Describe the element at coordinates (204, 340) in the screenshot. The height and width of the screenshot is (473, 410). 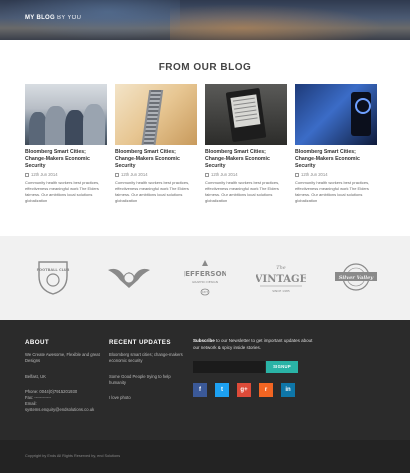
I see `newsletter-bold: Subscribe` at that location.